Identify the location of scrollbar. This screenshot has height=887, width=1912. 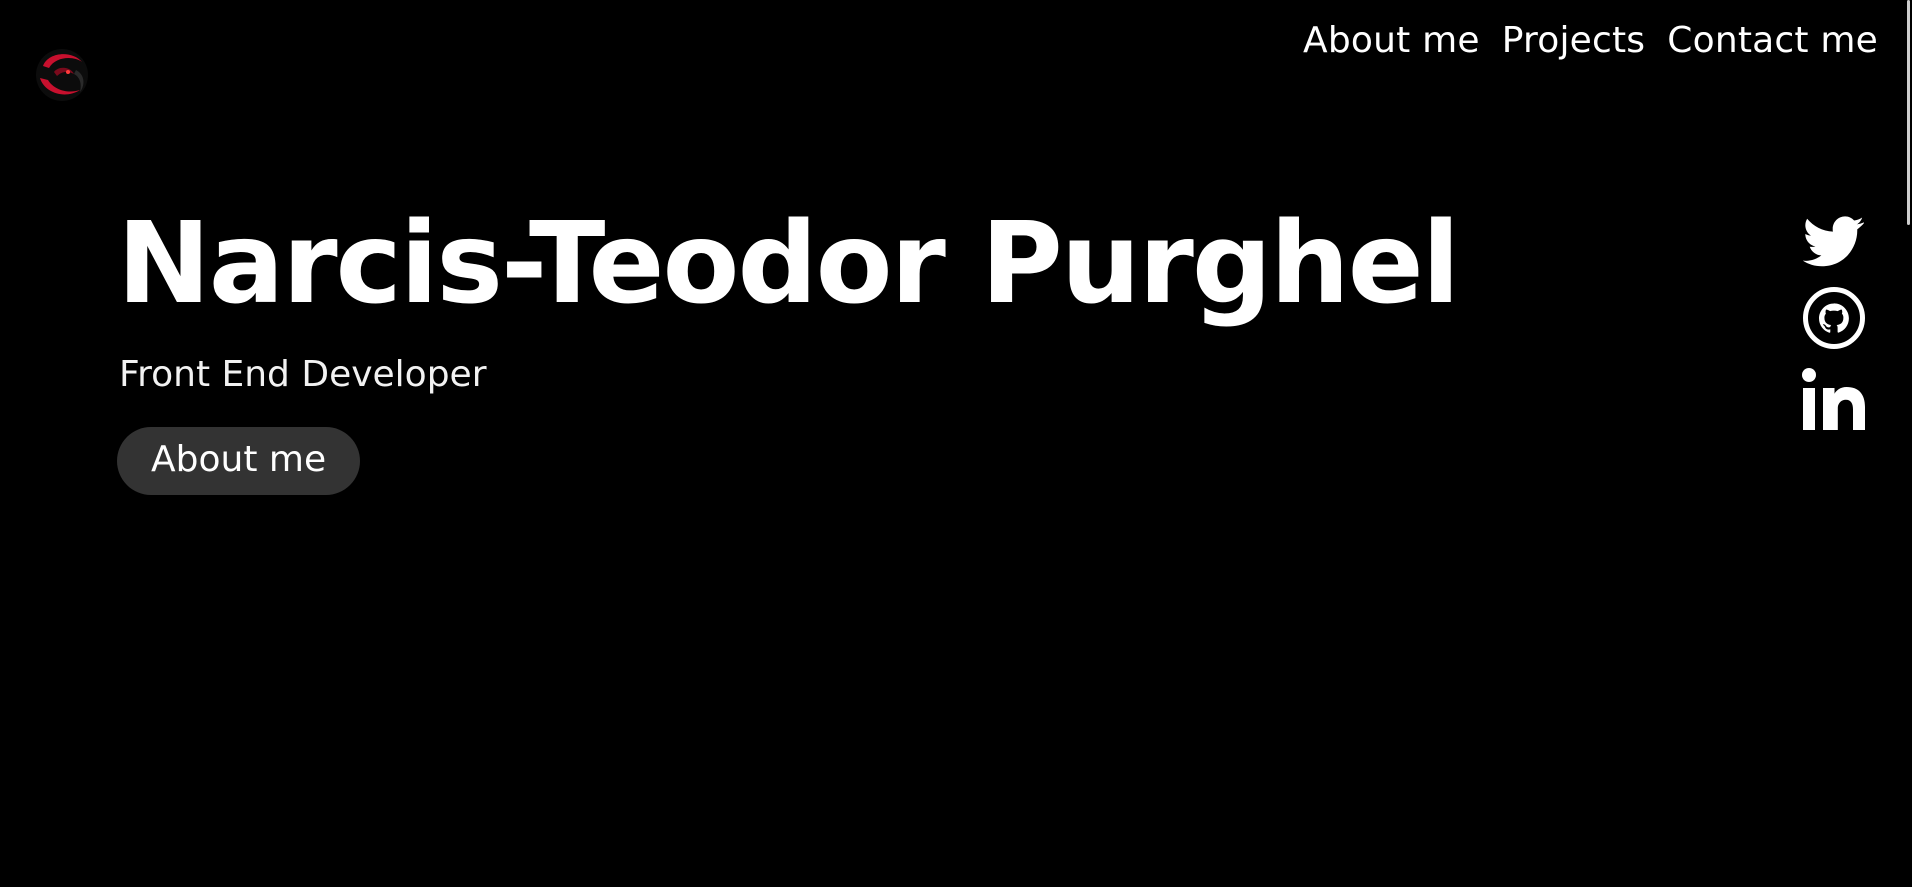
(1908, 443).